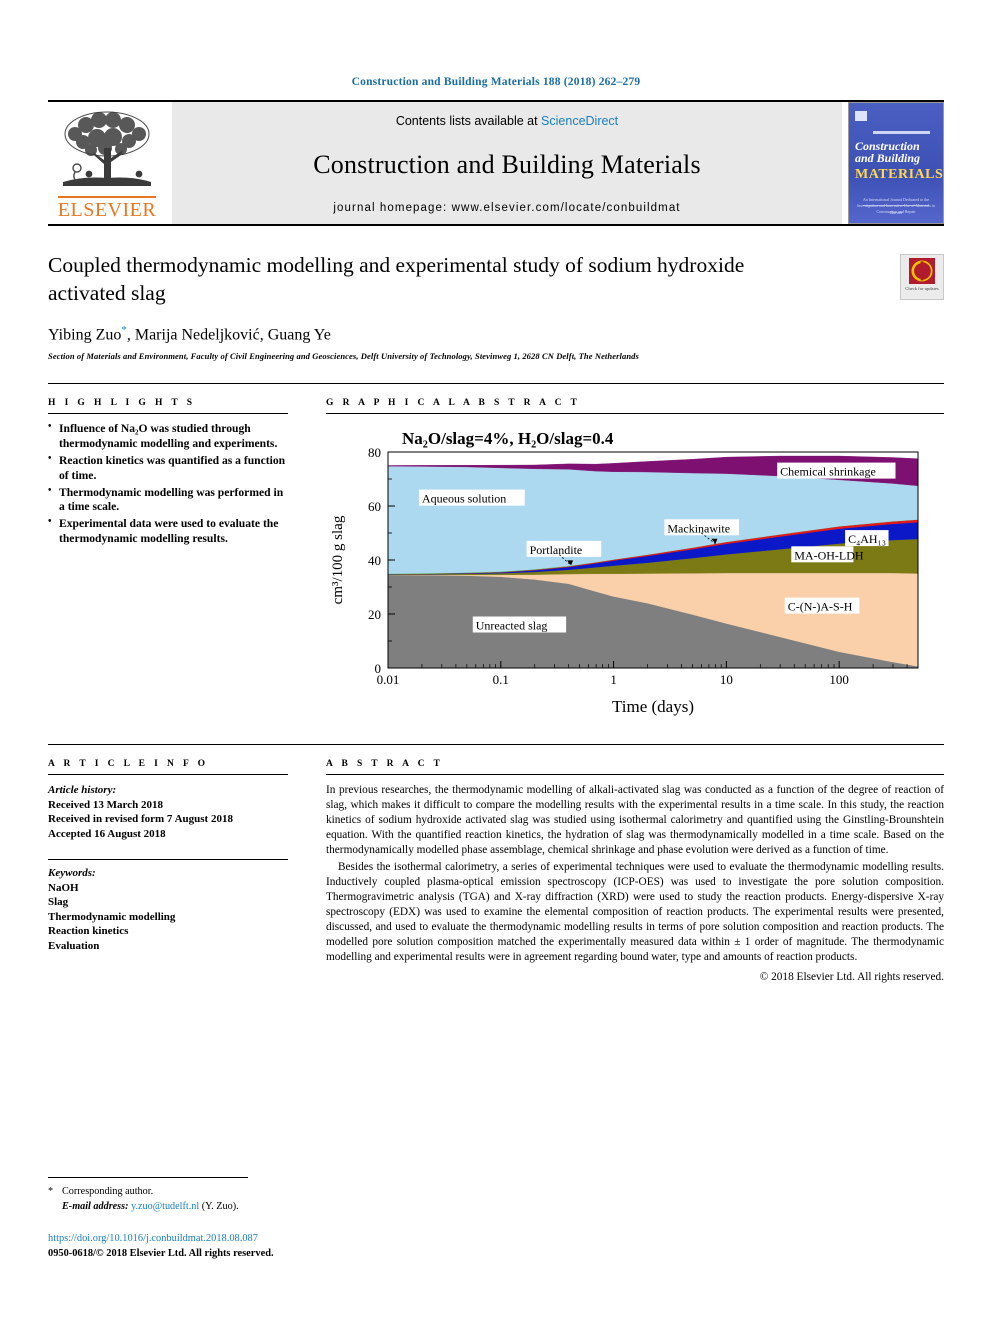 Image resolution: width=992 pixels, height=1323 pixels. I want to click on svg-text: Aqueous solution, so click(464, 499).